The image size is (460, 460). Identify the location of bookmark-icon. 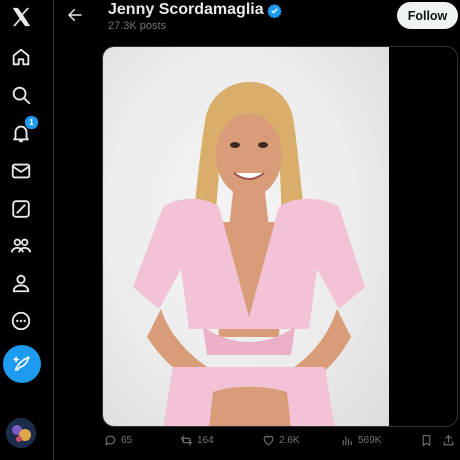
(426, 440).